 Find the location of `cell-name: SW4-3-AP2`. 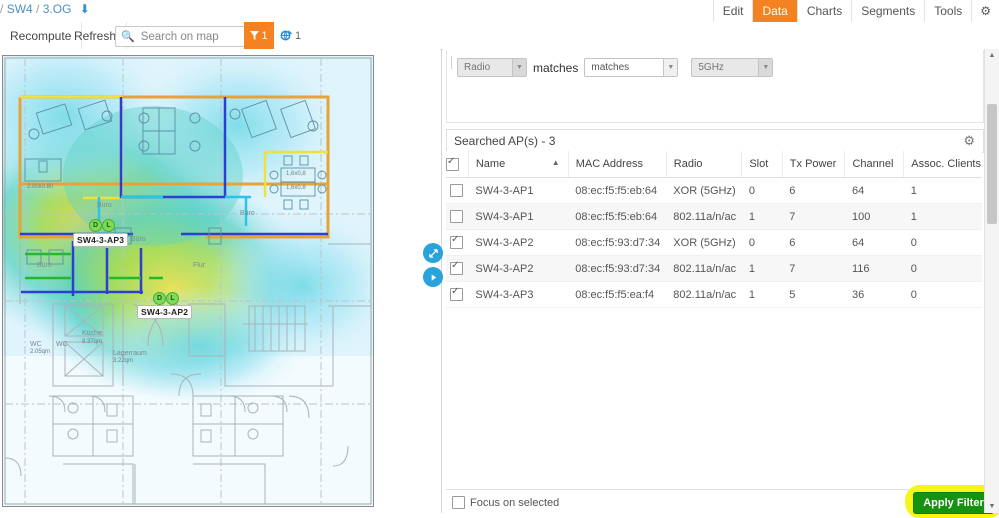

cell-name: SW4-3-AP2 is located at coordinates (518, 242).